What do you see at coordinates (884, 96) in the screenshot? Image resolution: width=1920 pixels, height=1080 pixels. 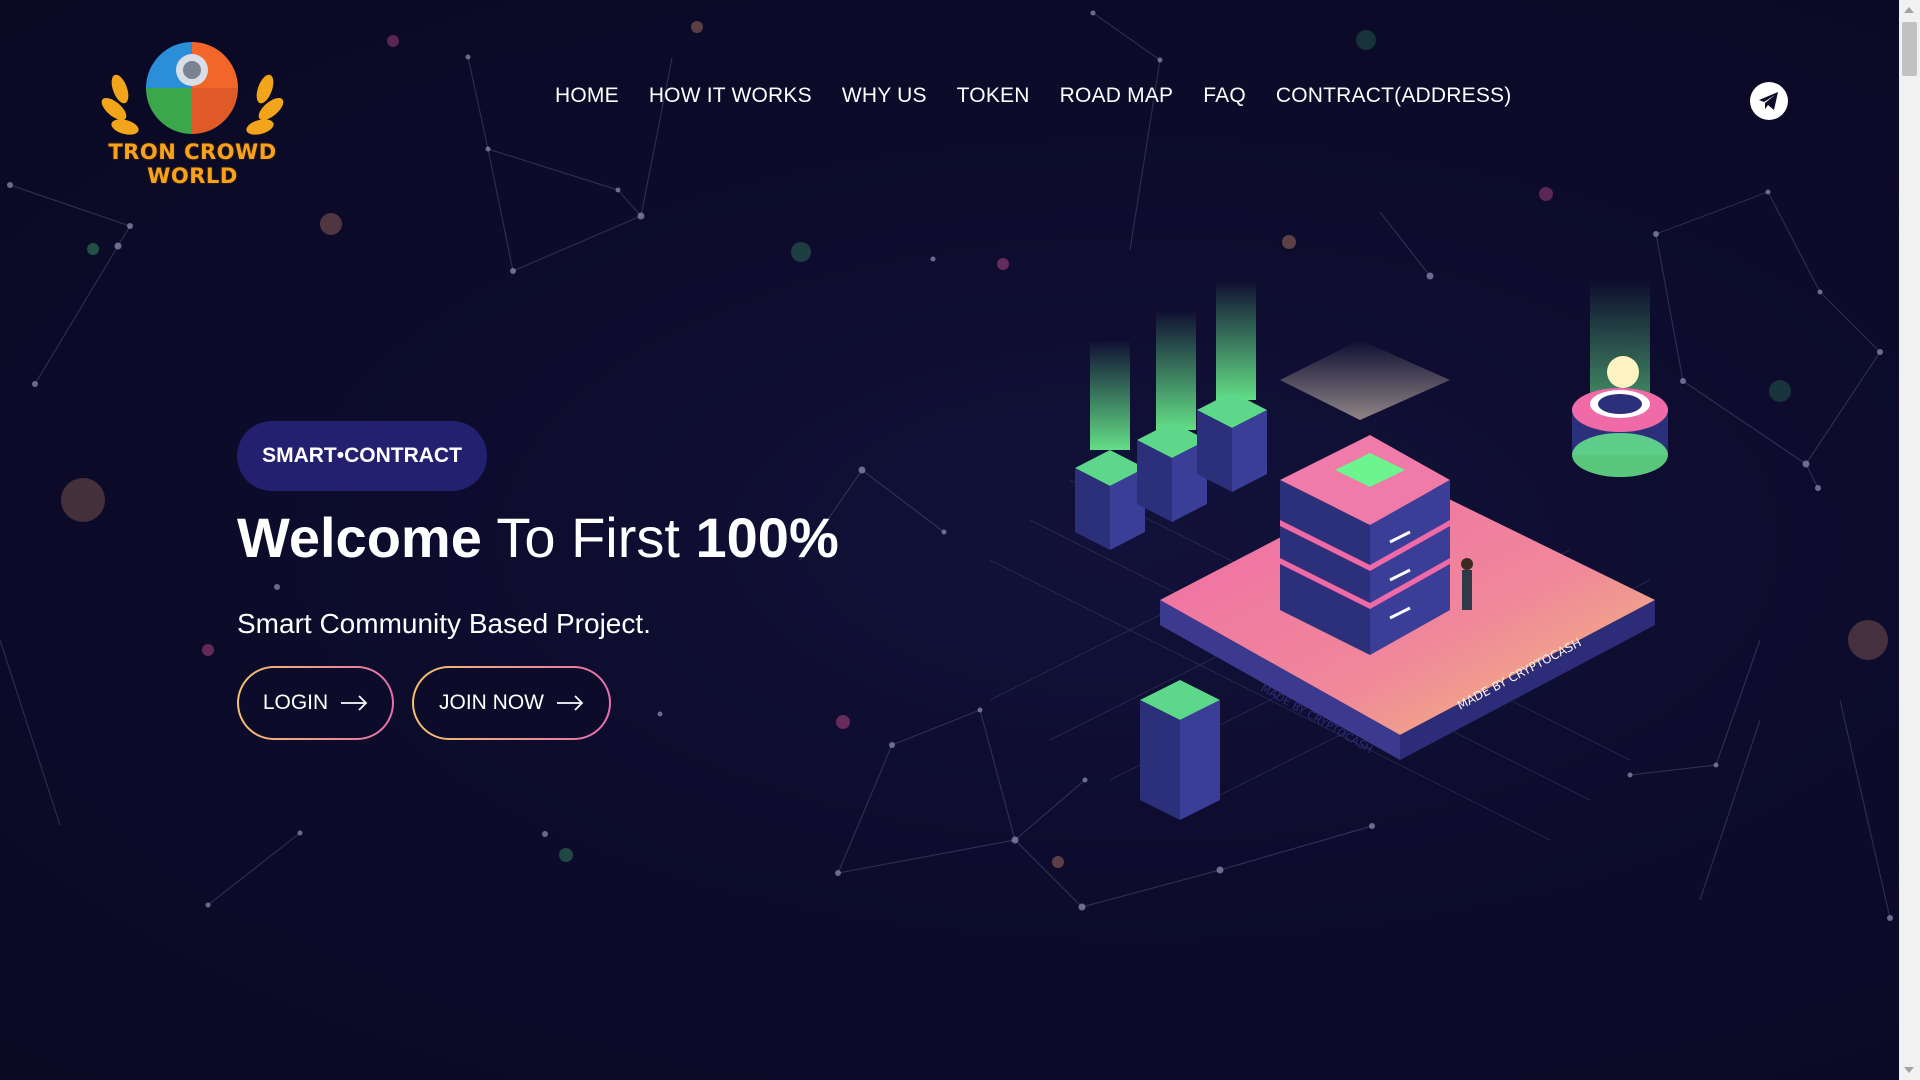 I see `nav-why-us: WHY US` at bounding box center [884, 96].